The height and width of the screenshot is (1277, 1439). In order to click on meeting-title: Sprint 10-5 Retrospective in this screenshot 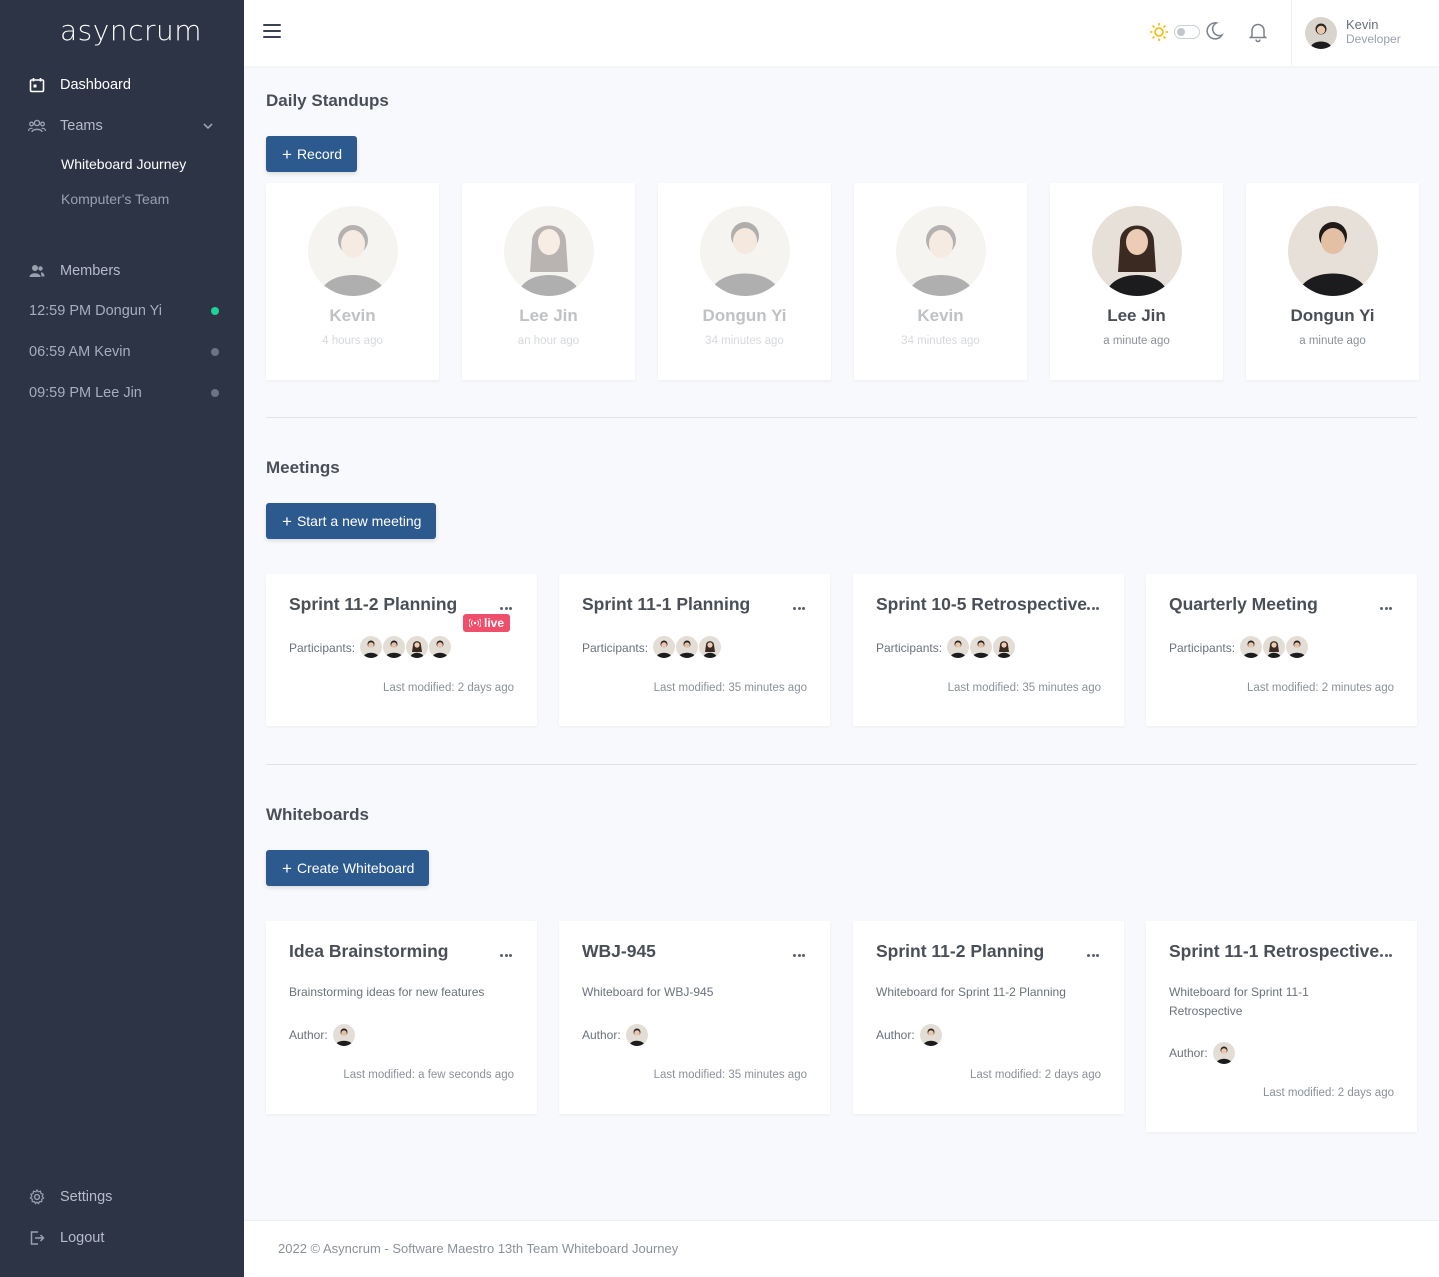, I will do `click(982, 604)`.